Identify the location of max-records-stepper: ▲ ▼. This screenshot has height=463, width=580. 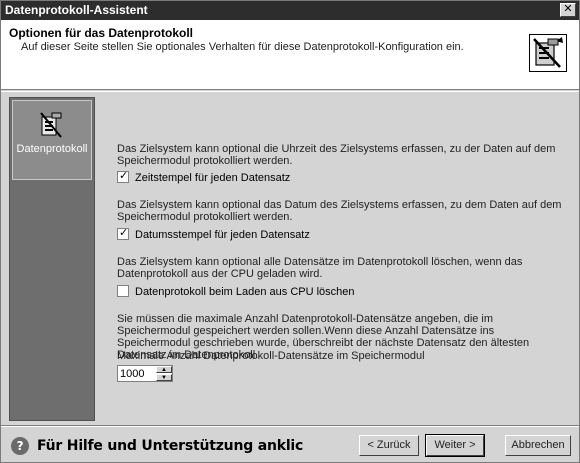
(145, 373).